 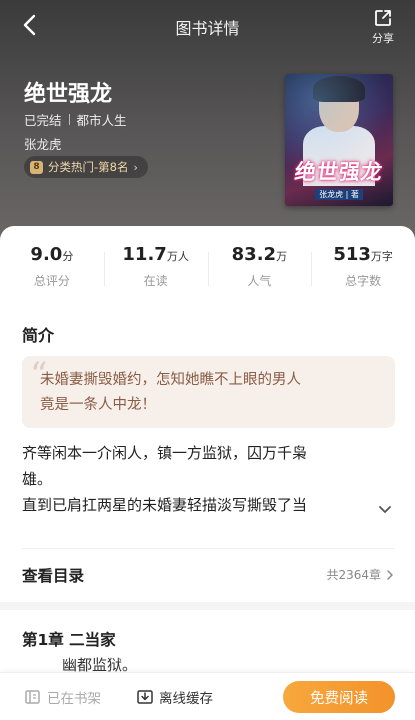 What do you see at coordinates (43, 120) in the screenshot?
I see `book-status: 已完结` at bounding box center [43, 120].